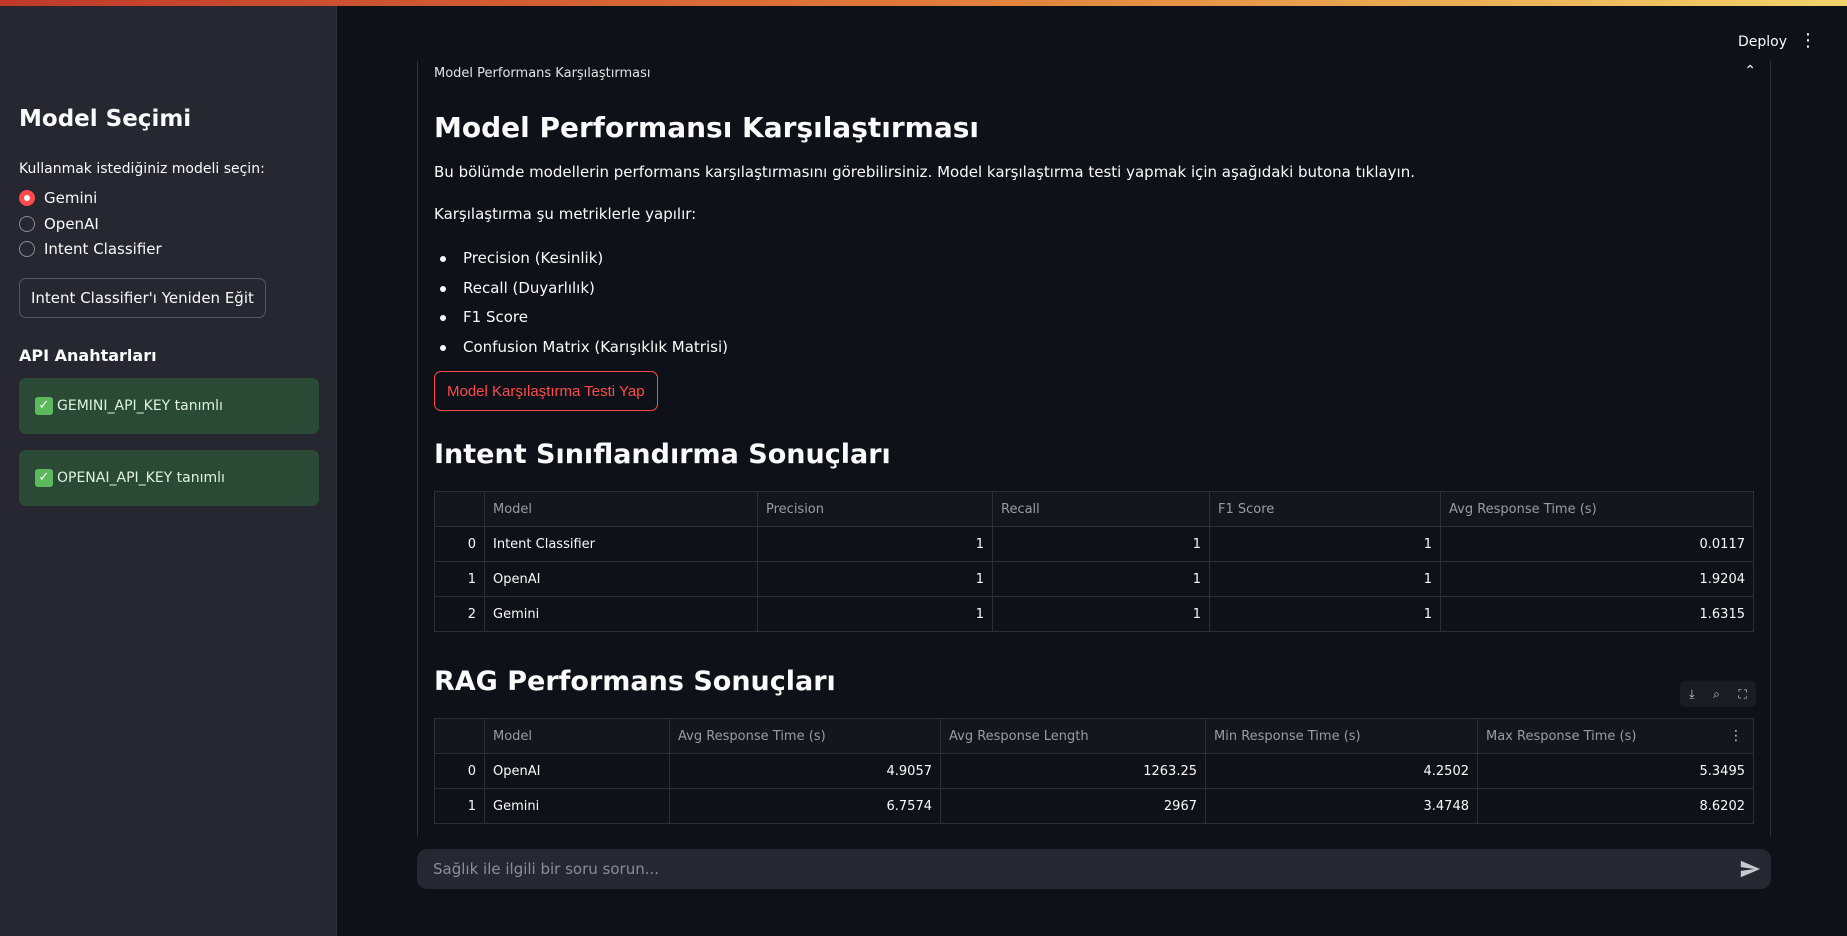  I want to click on fullscreen-icon: ⛶, so click(1742, 694).